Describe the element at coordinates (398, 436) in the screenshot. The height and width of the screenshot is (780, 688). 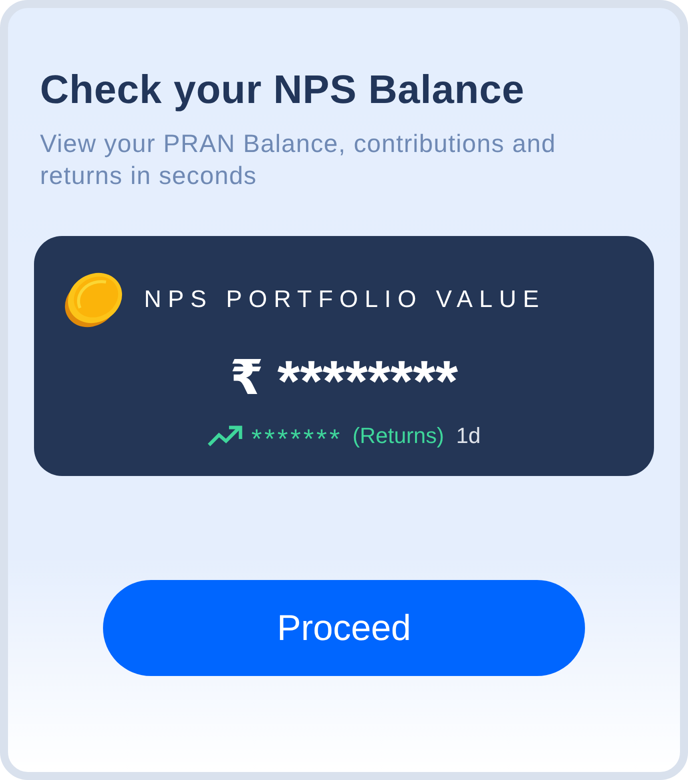
I see `returns-label: (Returns)` at that location.